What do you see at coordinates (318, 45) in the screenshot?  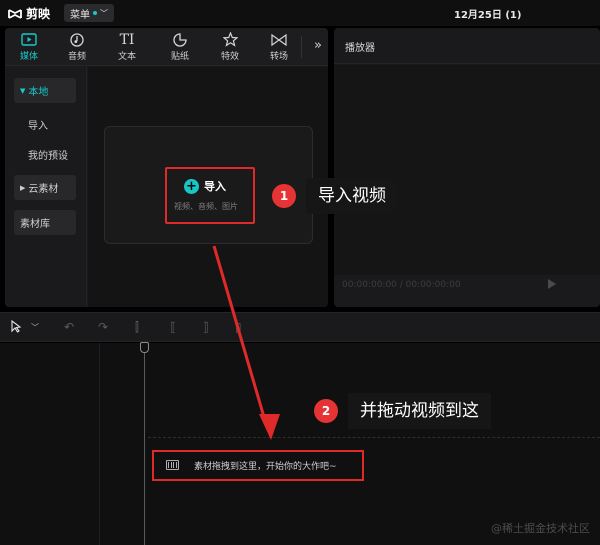 I see `more-tabs-icon: »` at bounding box center [318, 45].